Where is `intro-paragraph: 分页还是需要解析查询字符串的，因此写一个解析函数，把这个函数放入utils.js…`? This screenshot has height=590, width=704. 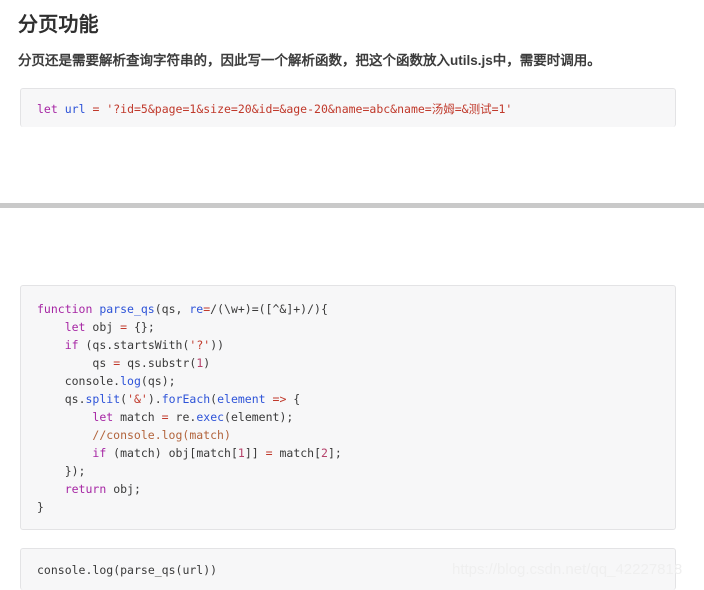
intro-paragraph: 分页还是需要解析查询字符串的，因此写一个解析函数，把这个函数放入utils.js… is located at coordinates (309, 60).